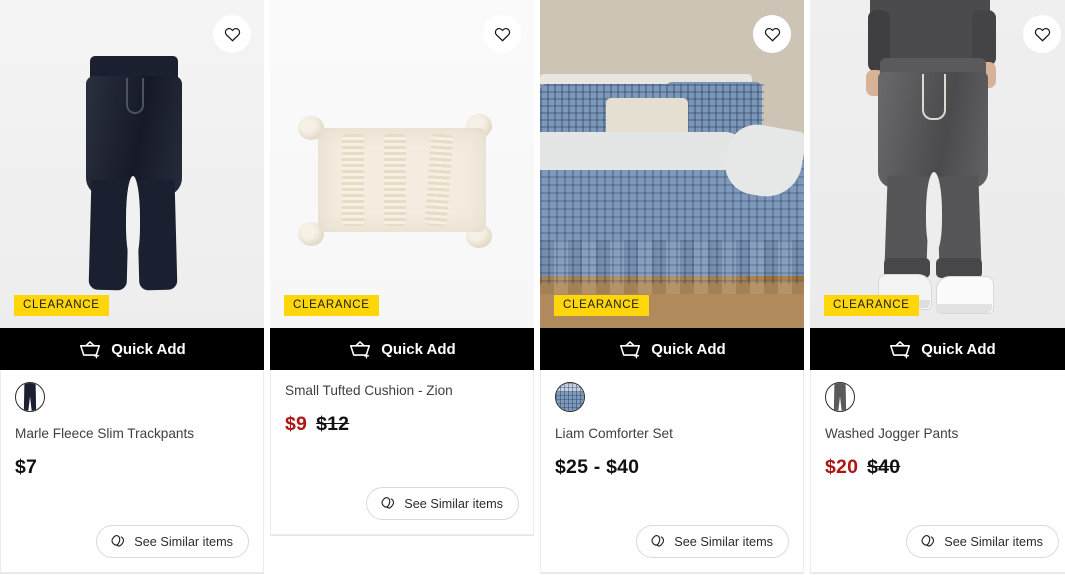 This screenshot has height=575, width=1065. I want to click on navy-trackpants-swatch, so click(30, 397).